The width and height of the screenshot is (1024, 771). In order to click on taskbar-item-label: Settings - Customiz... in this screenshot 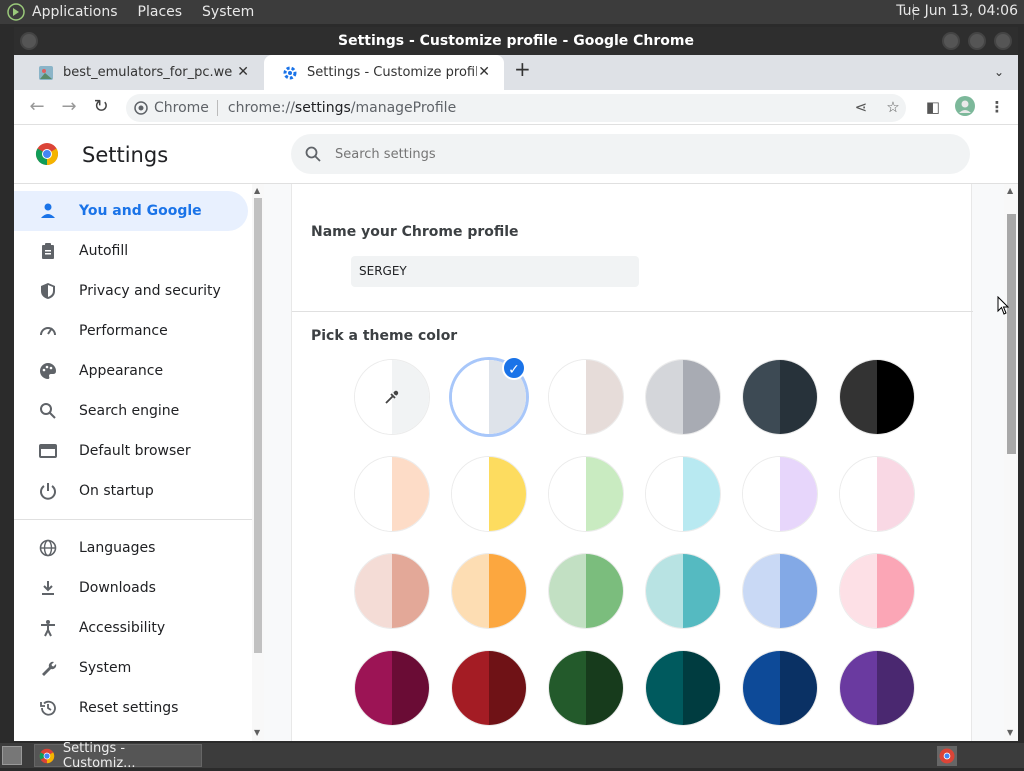, I will do `click(99, 755)`.